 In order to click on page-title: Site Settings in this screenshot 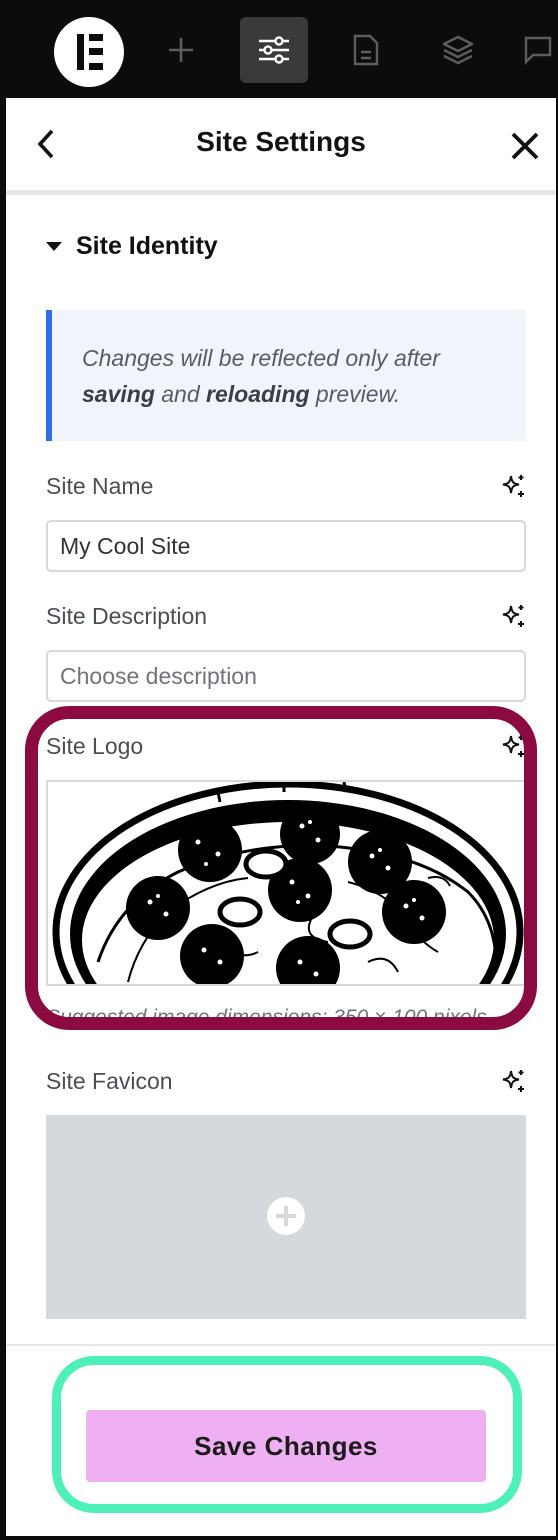, I will do `click(281, 141)`.